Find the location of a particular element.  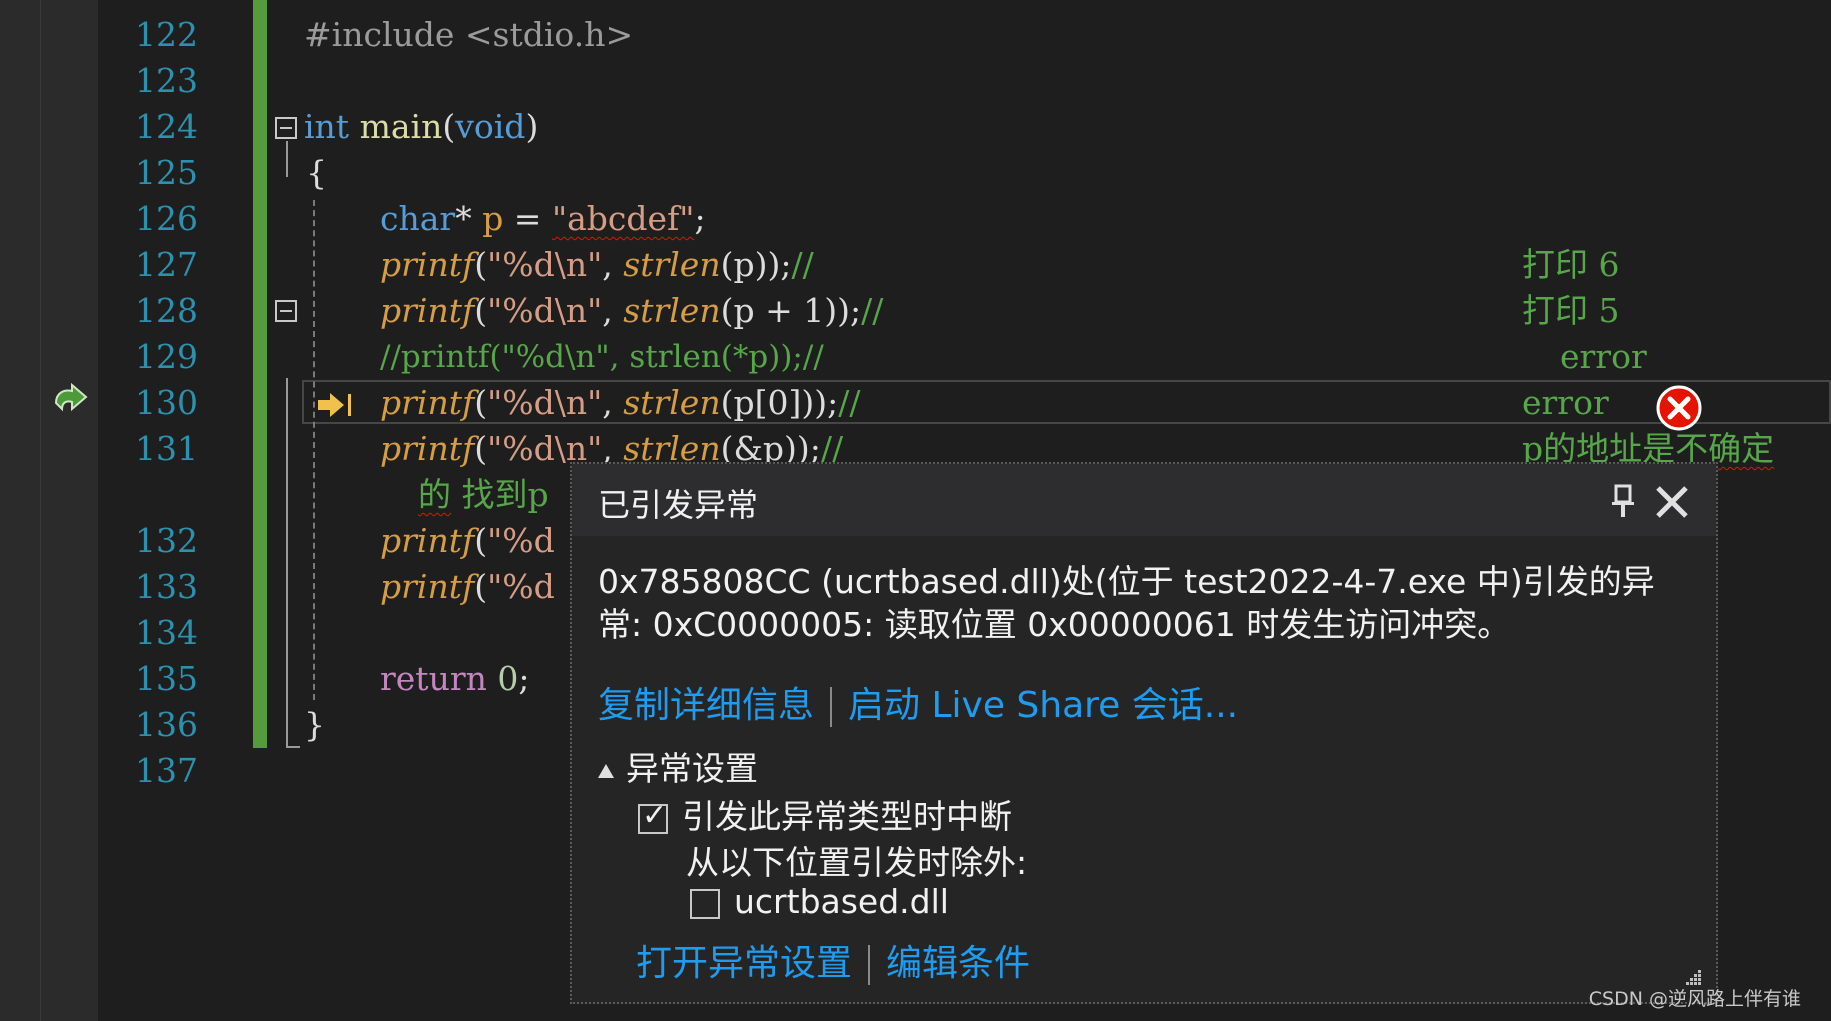

comment-note-129: error is located at coordinates (1603, 356).